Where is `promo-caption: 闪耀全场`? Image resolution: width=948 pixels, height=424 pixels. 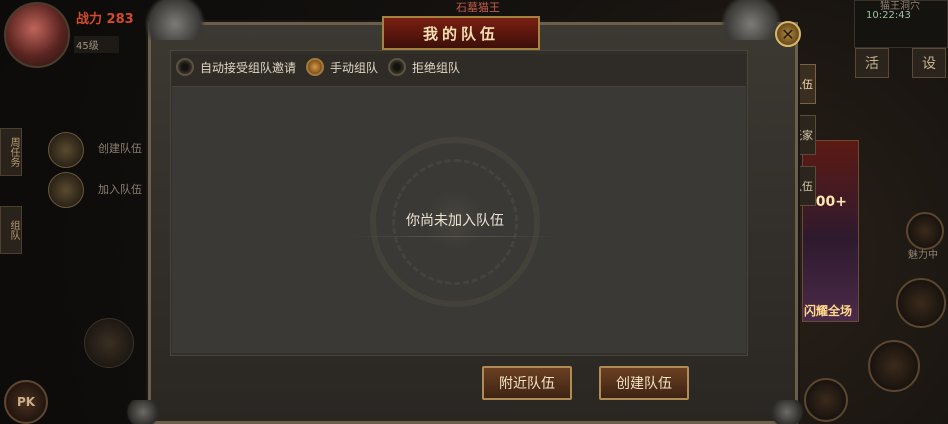 promo-caption: 闪耀全场 is located at coordinates (828, 311).